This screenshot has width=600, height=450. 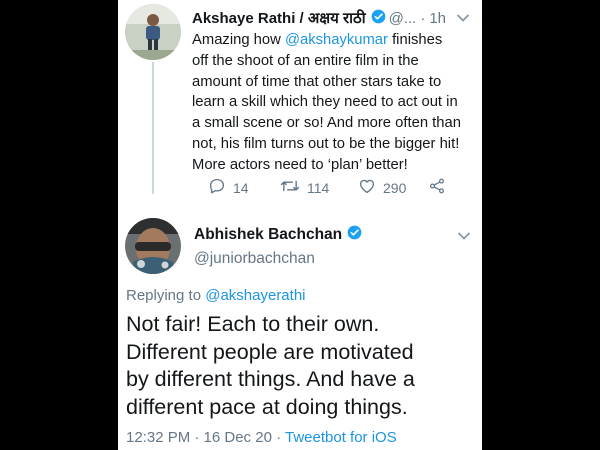 I want to click on timestamp: 12:32 PM · 16 Dec 20 ·, so click(x=205, y=437).